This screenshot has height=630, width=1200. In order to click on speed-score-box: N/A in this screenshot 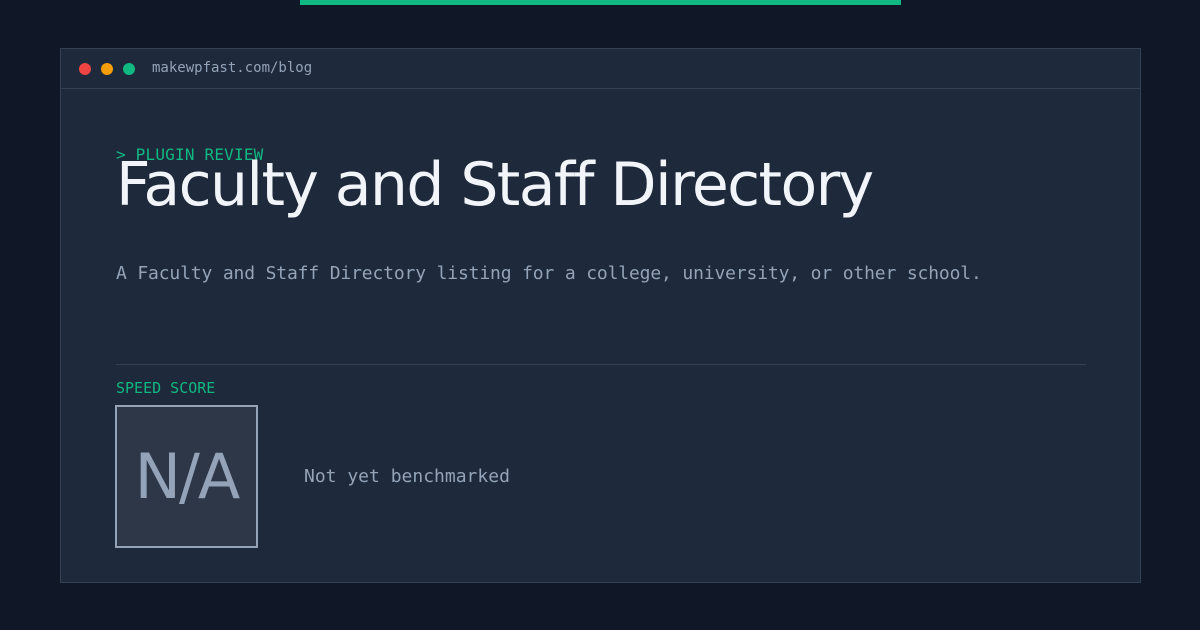, I will do `click(186, 476)`.